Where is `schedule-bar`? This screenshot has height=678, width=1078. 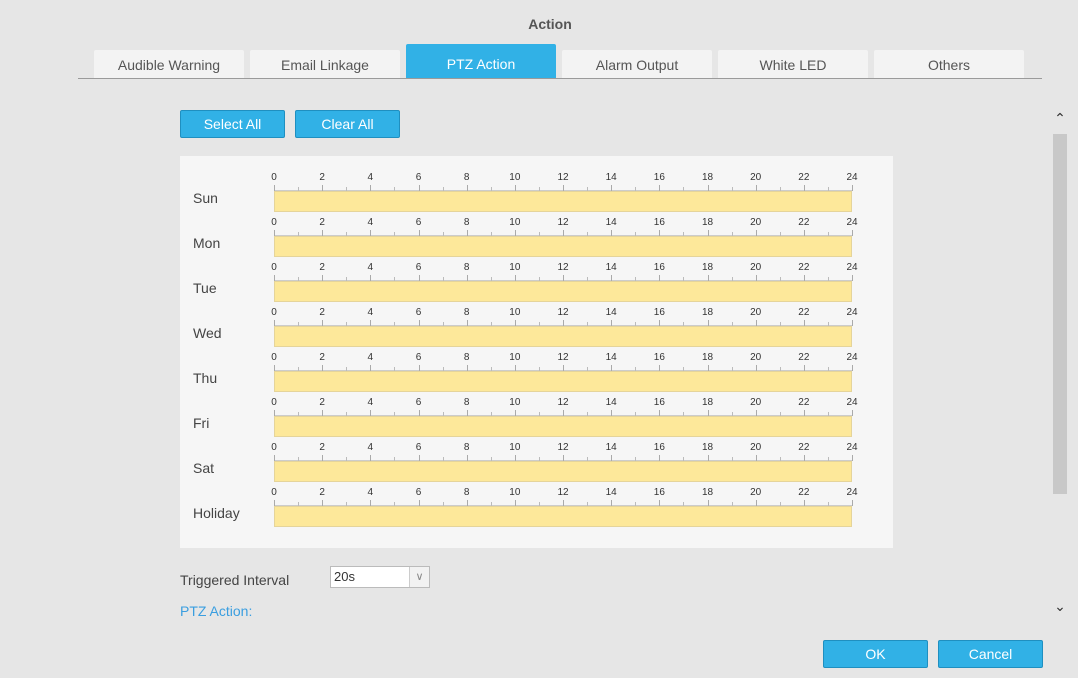
schedule-bar is located at coordinates (563, 516).